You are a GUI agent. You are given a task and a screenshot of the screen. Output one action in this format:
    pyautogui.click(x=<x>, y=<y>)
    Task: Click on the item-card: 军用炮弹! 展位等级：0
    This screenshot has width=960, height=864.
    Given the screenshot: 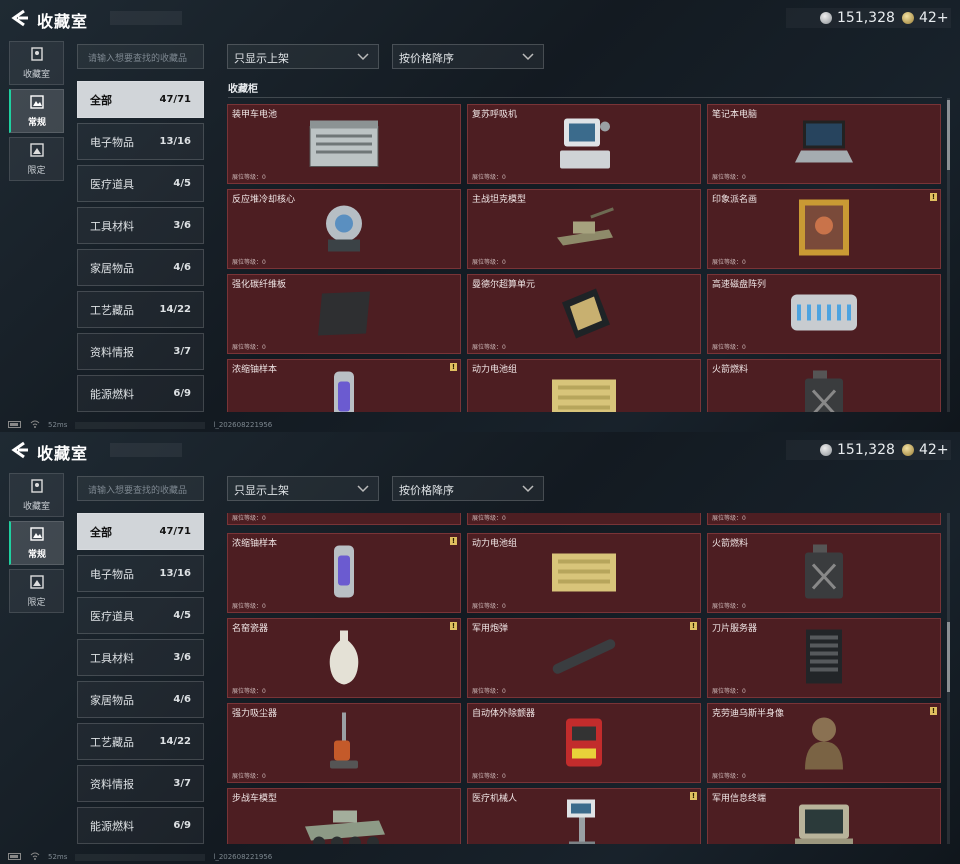 What is the action you would take?
    pyautogui.click(x=584, y=658)
    